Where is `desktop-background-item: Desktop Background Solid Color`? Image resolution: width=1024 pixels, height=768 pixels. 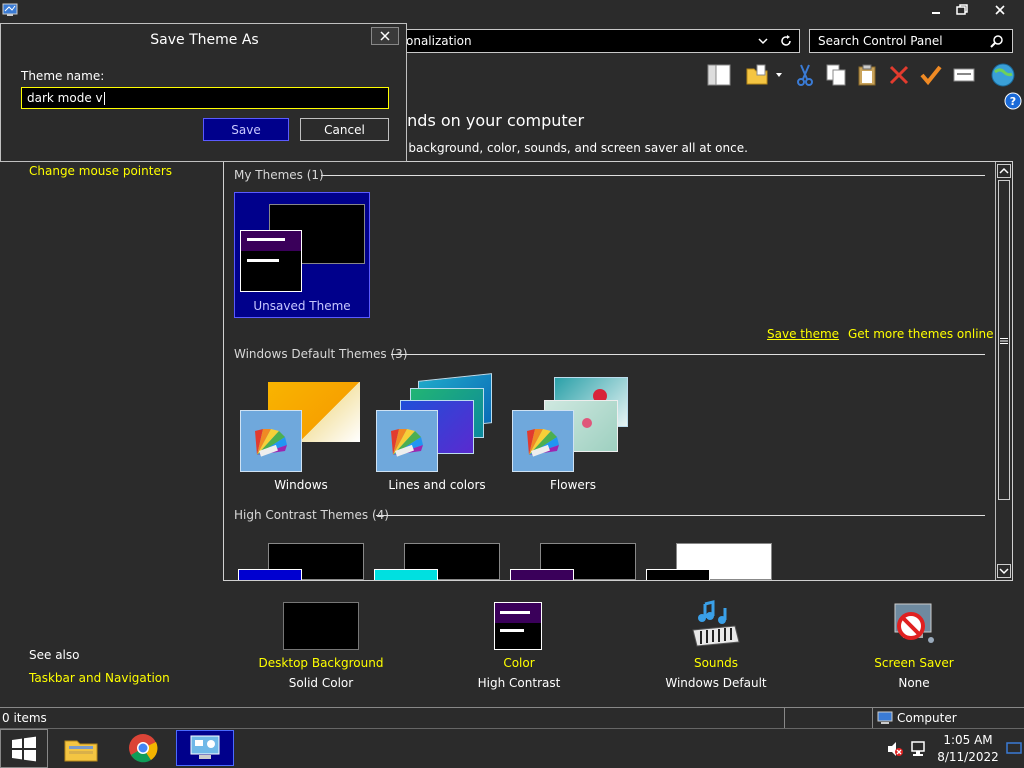
desktop-background-item: Desktop Background Solid Color is located at coordinates (321, 647).